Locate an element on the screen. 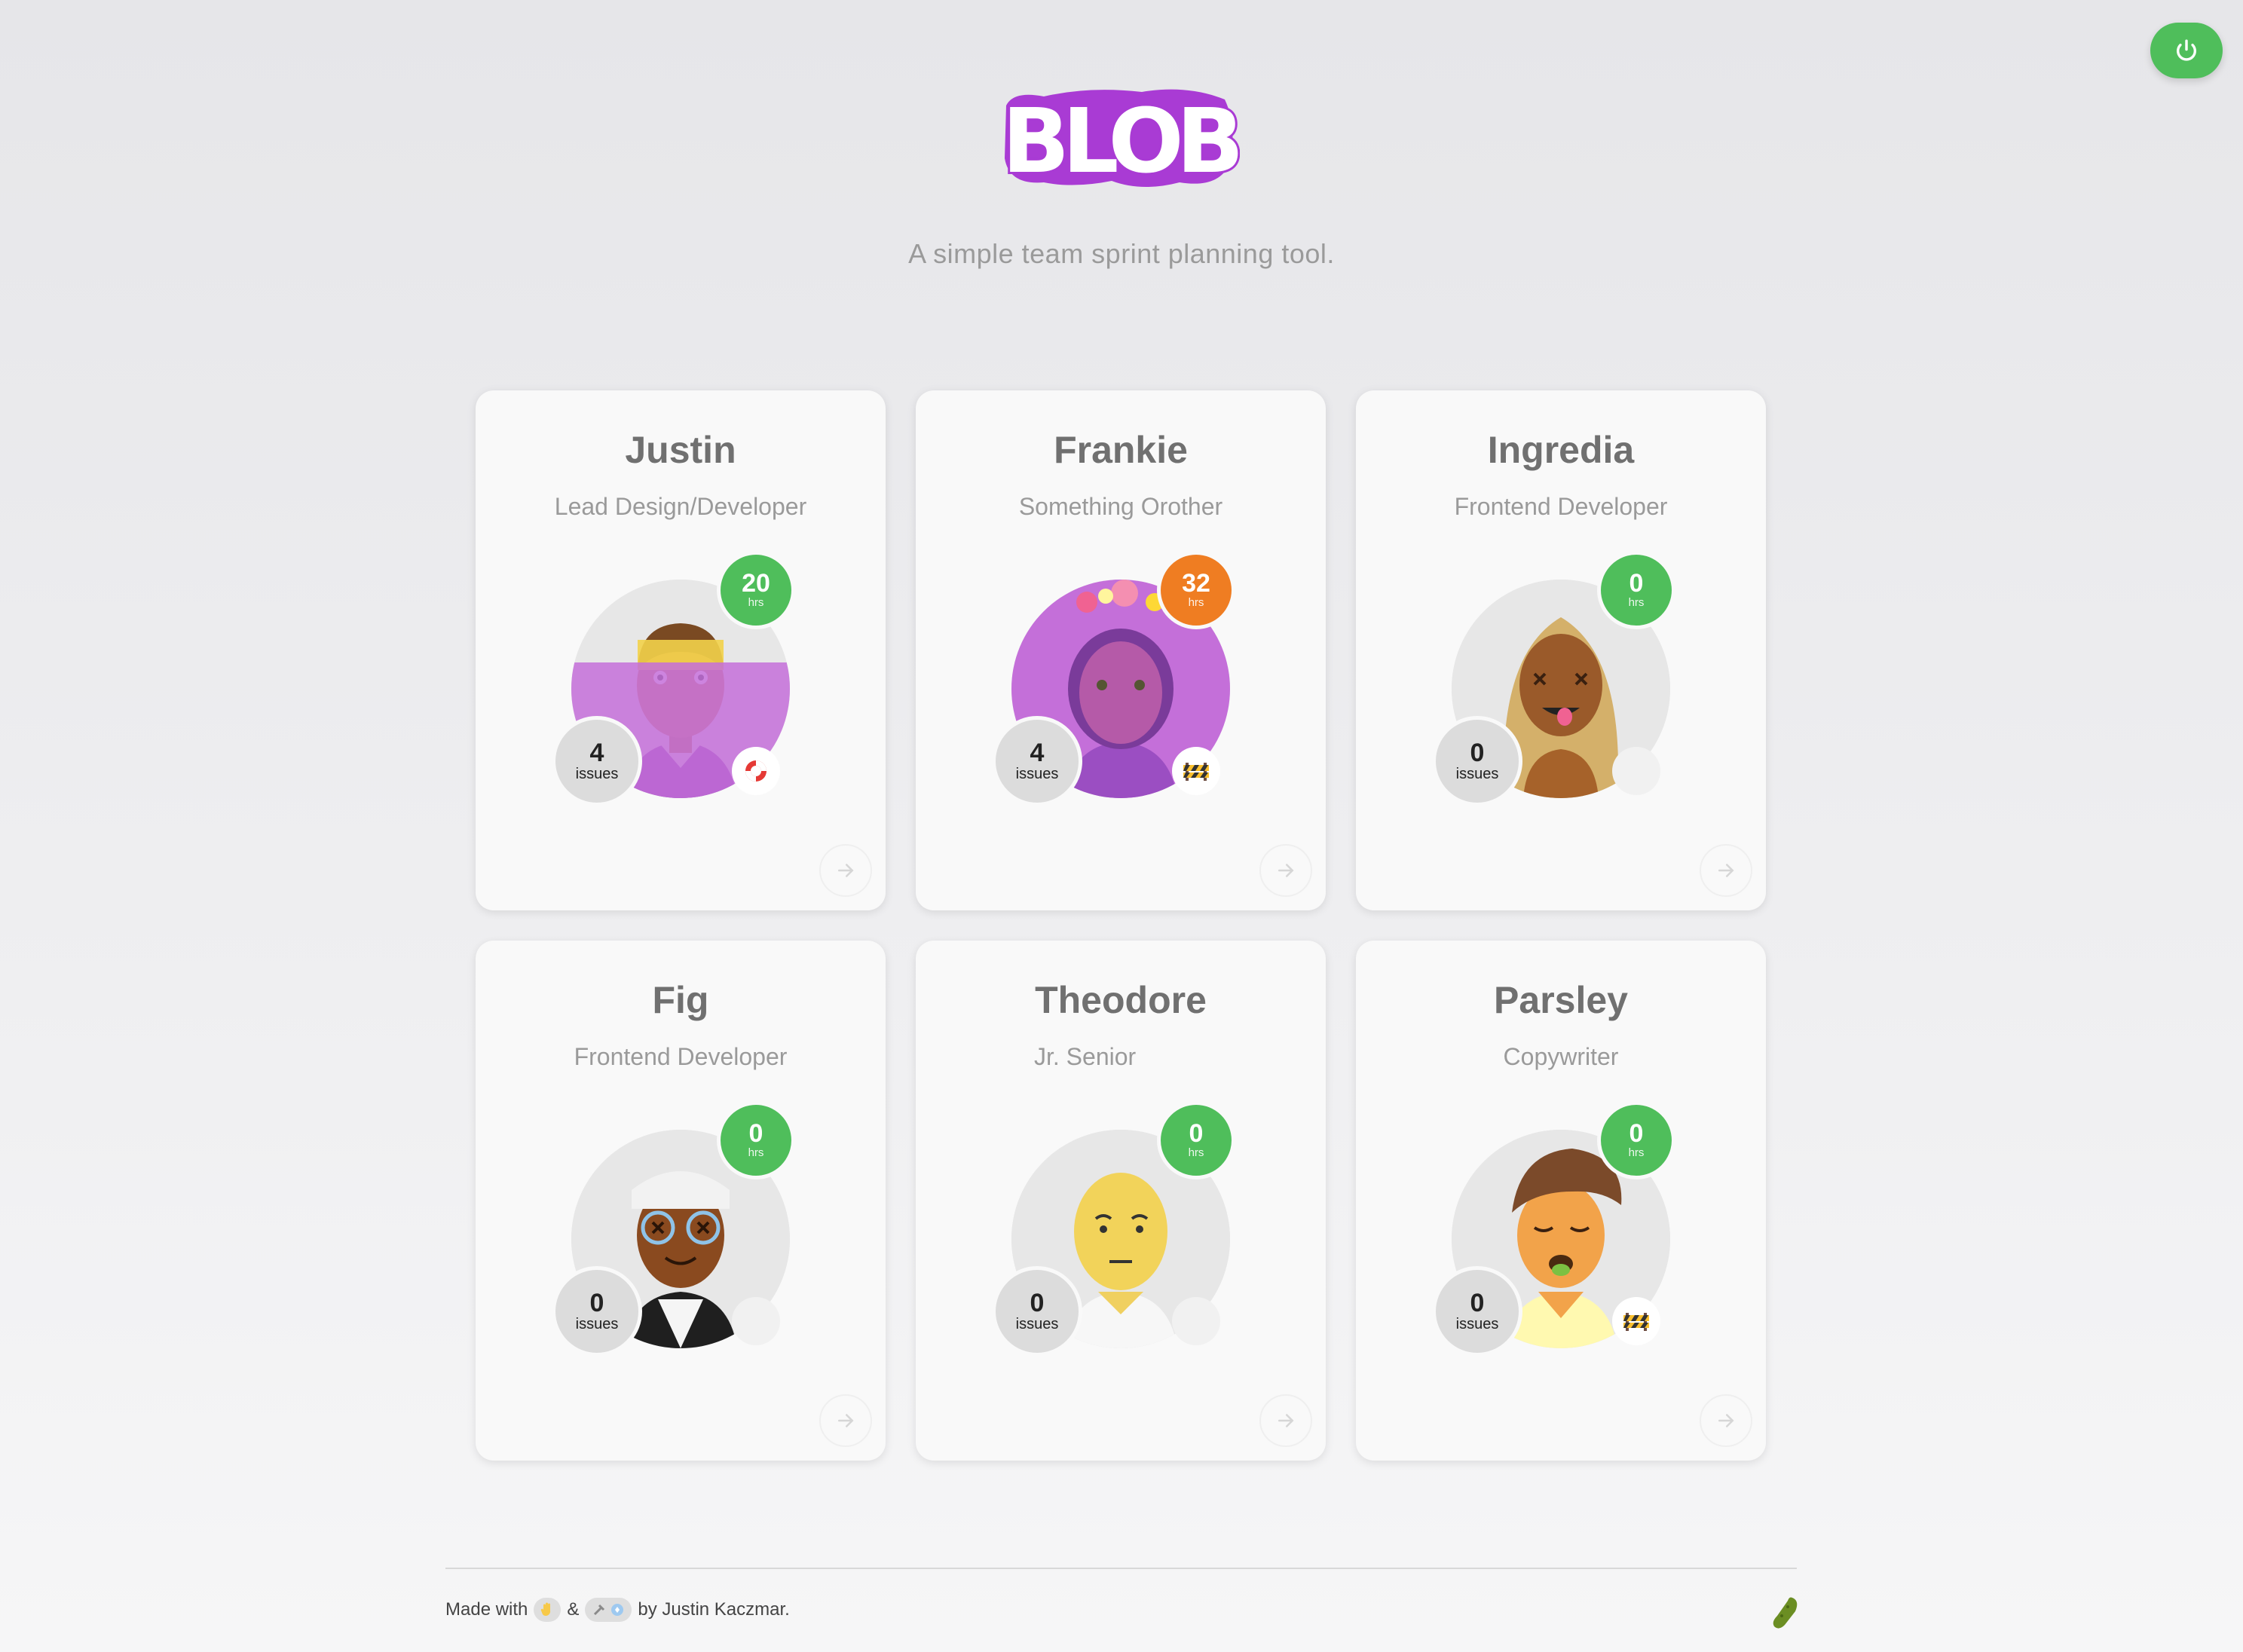 The width and height of the screenshot is (2243, 1652). hours-value: 20 is located at coordinates (756, 583).